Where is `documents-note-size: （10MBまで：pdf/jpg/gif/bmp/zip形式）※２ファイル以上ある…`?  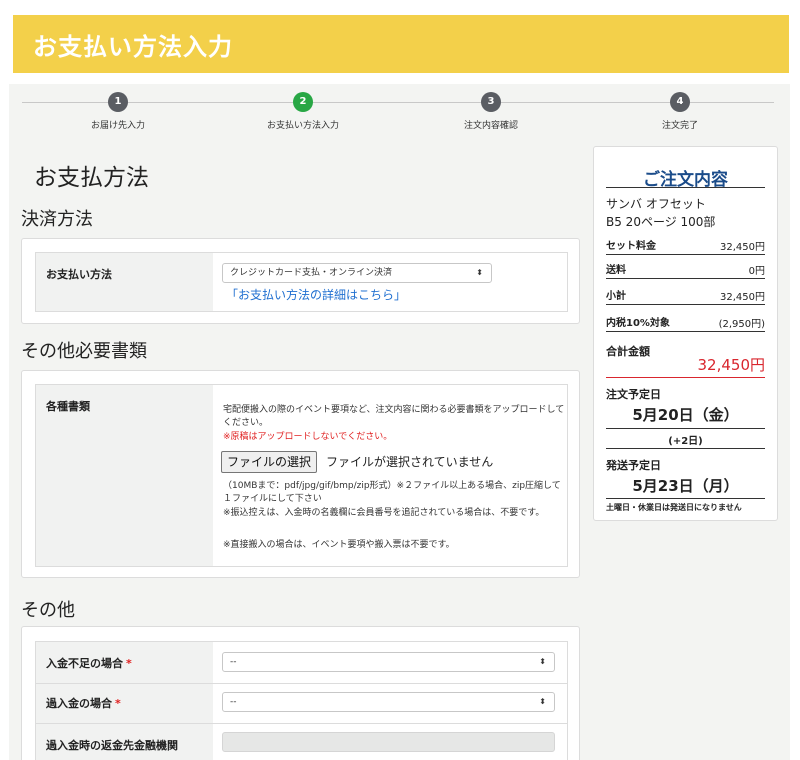 documents-note-size: （10MBまで：pdf/jpg/gif/bmp/zip形式）※２ファイル以上ある… is located at coordinates (392, 492).